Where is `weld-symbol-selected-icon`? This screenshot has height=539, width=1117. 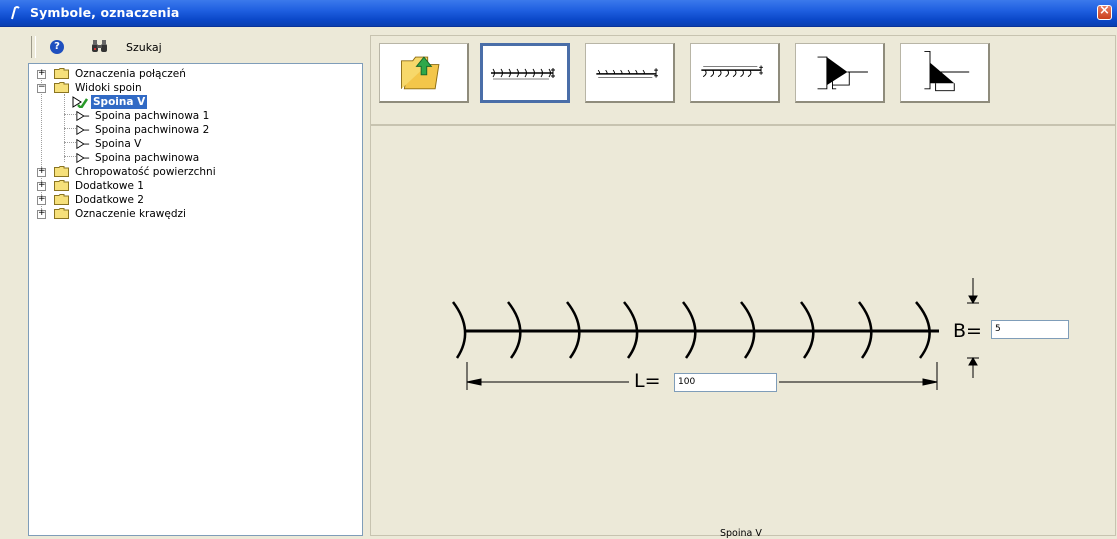
weld-symbol-selected-icon is located at coordinates (80, 102).